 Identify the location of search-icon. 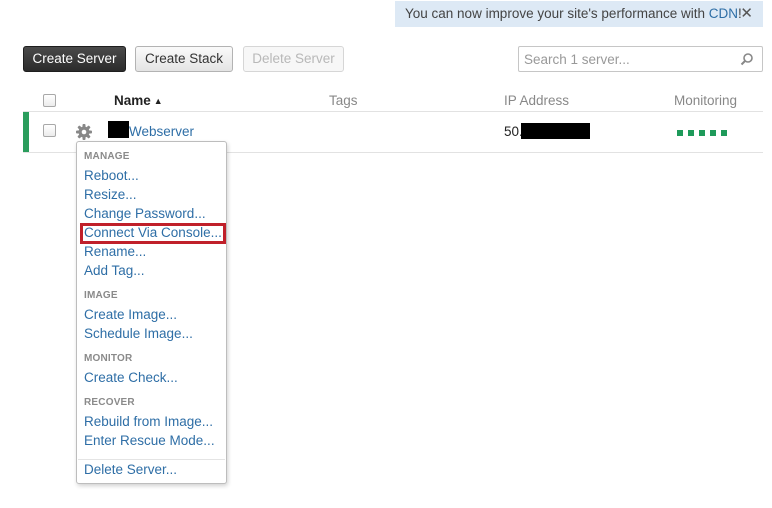
(747, 59).